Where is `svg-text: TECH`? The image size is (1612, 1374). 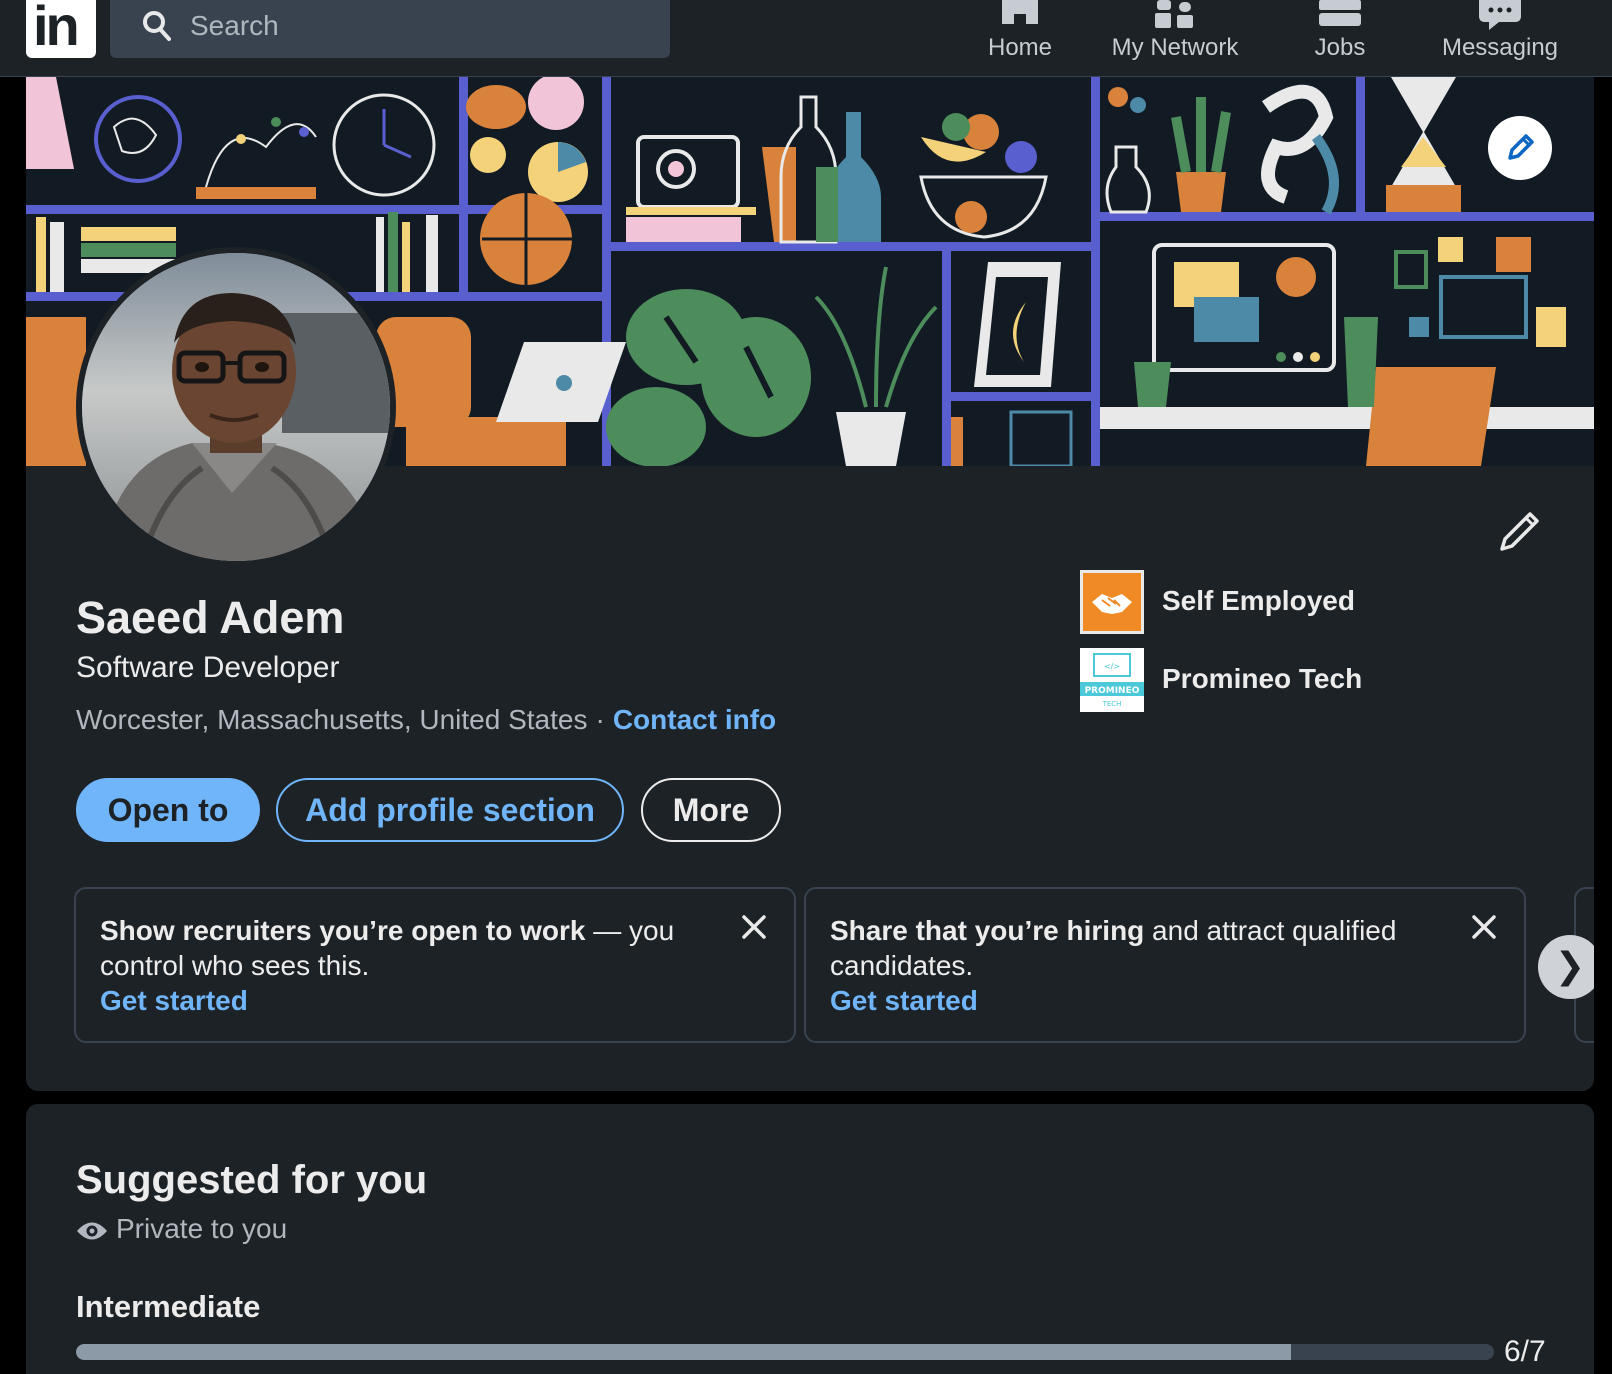 svg-text: TECH is located at coordinates (1112, 704).